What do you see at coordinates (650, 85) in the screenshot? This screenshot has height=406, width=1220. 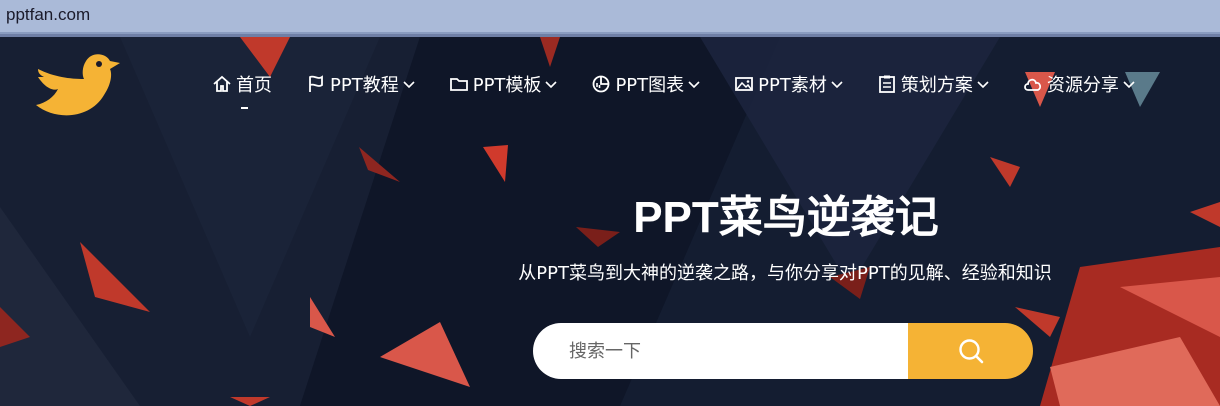 I see `nav-label: PPT图表` at bounding box center [650, 85].